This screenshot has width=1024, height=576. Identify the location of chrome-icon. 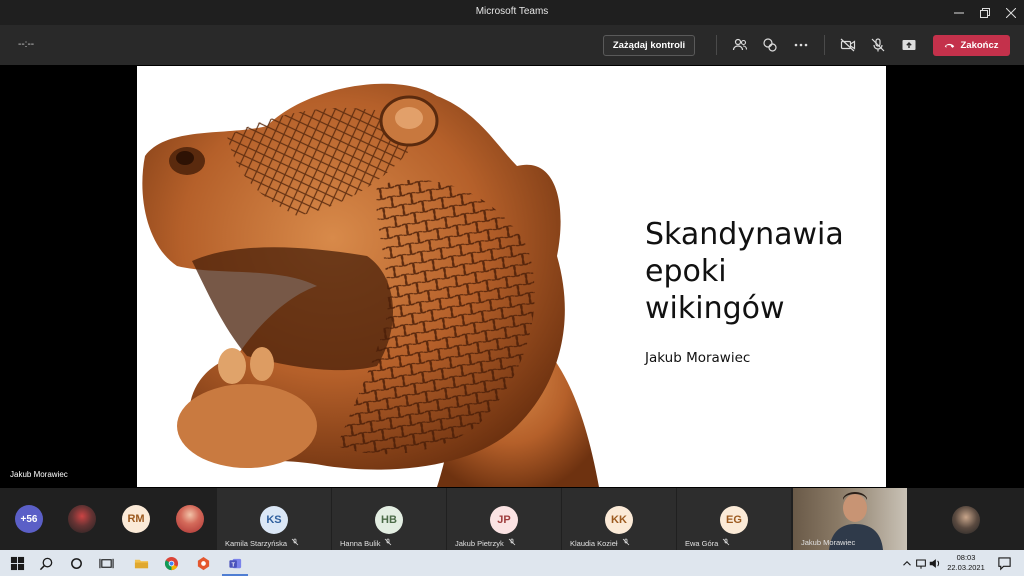
(171, 563).